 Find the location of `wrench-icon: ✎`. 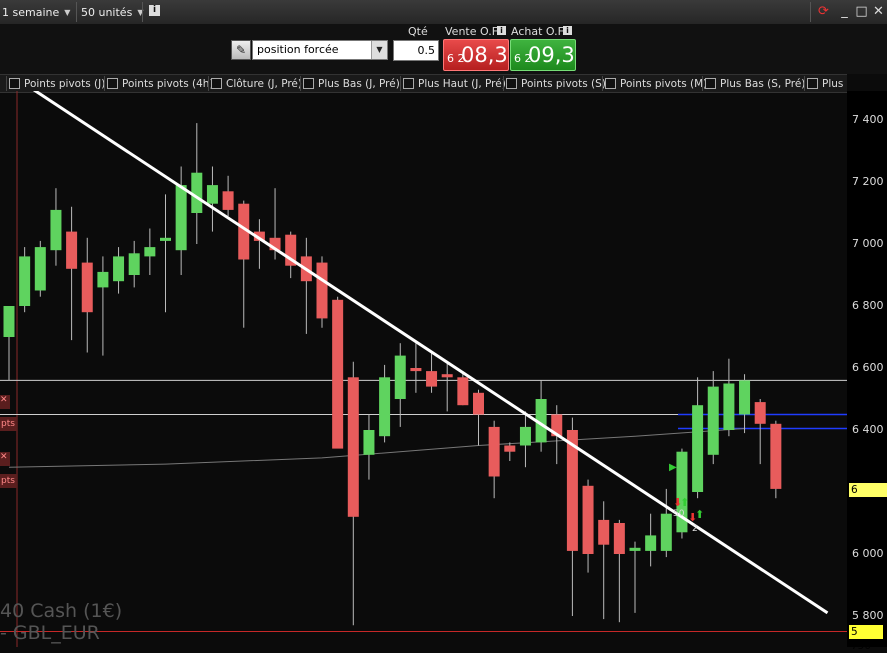

wrench-icon: ✎ is located at coordinates (241, 50).